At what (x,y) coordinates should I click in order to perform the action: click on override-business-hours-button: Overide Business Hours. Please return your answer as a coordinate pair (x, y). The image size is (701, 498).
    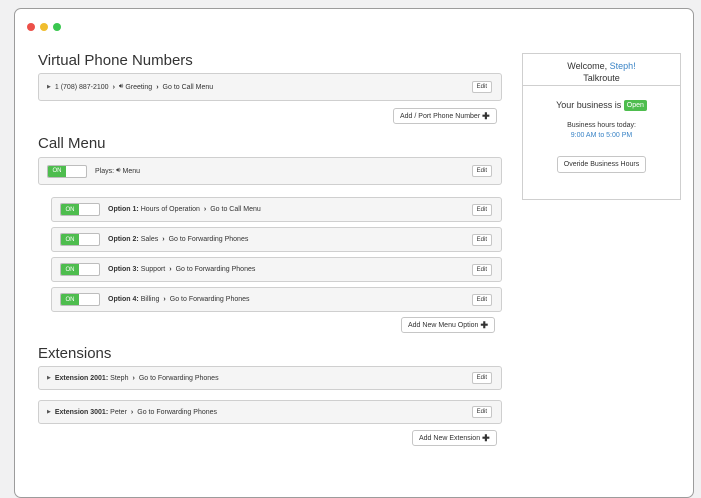
    Looking at the image, I should click on (601, 165).